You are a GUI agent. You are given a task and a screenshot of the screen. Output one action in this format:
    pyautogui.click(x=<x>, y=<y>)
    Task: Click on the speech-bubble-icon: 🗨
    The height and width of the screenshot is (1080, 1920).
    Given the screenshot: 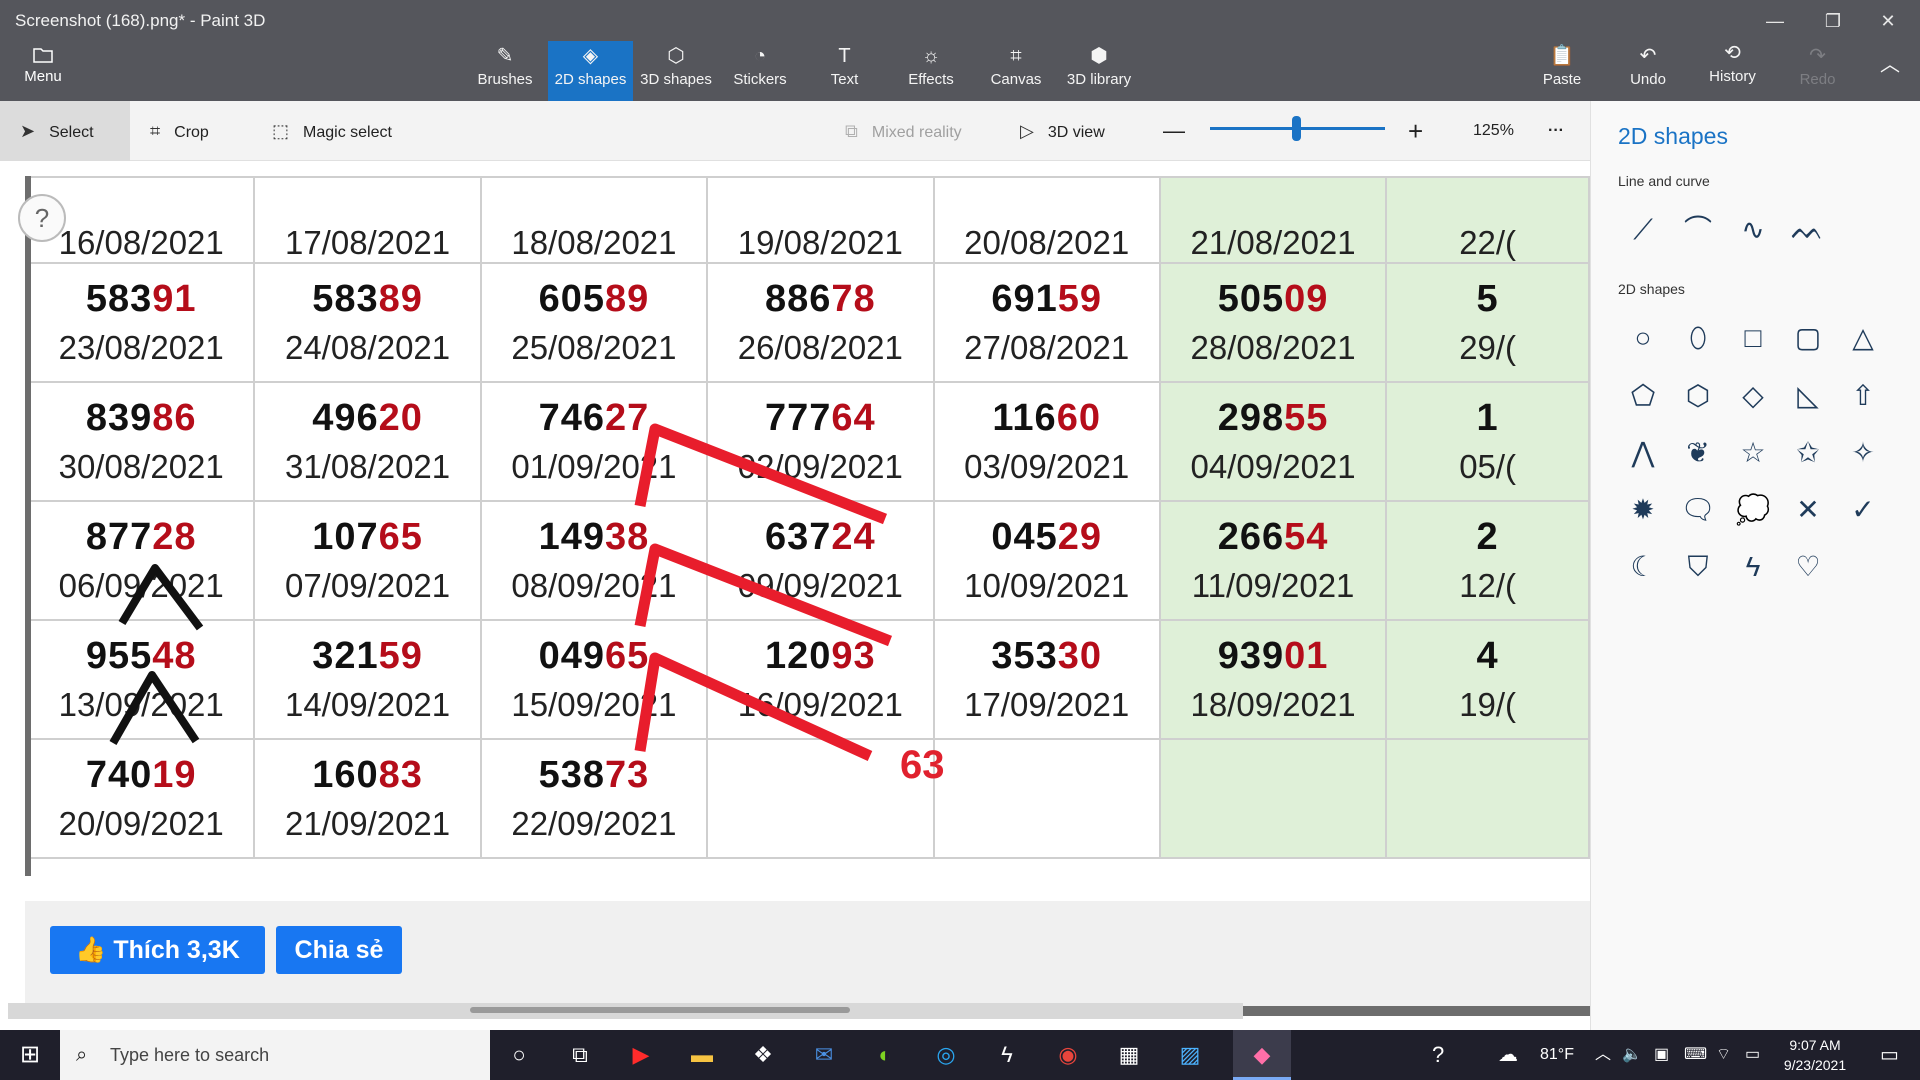 What is the action you would take?
    pyautogui.click(x=1698, y=510)
    